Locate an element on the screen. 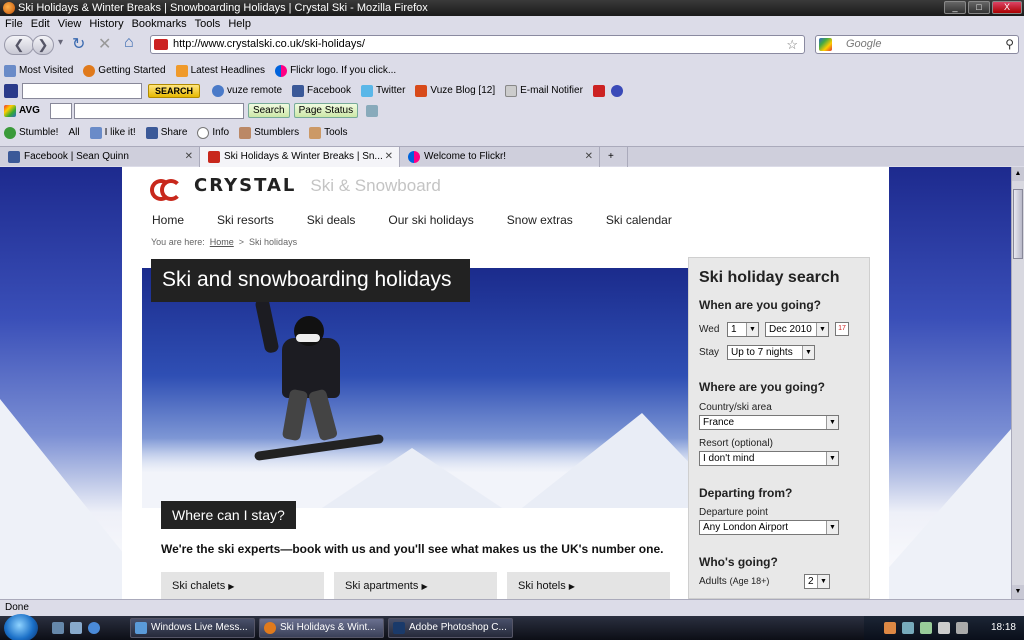 The image size is (1024, 640). tray-update-icon is located at coordinates (926, 628).